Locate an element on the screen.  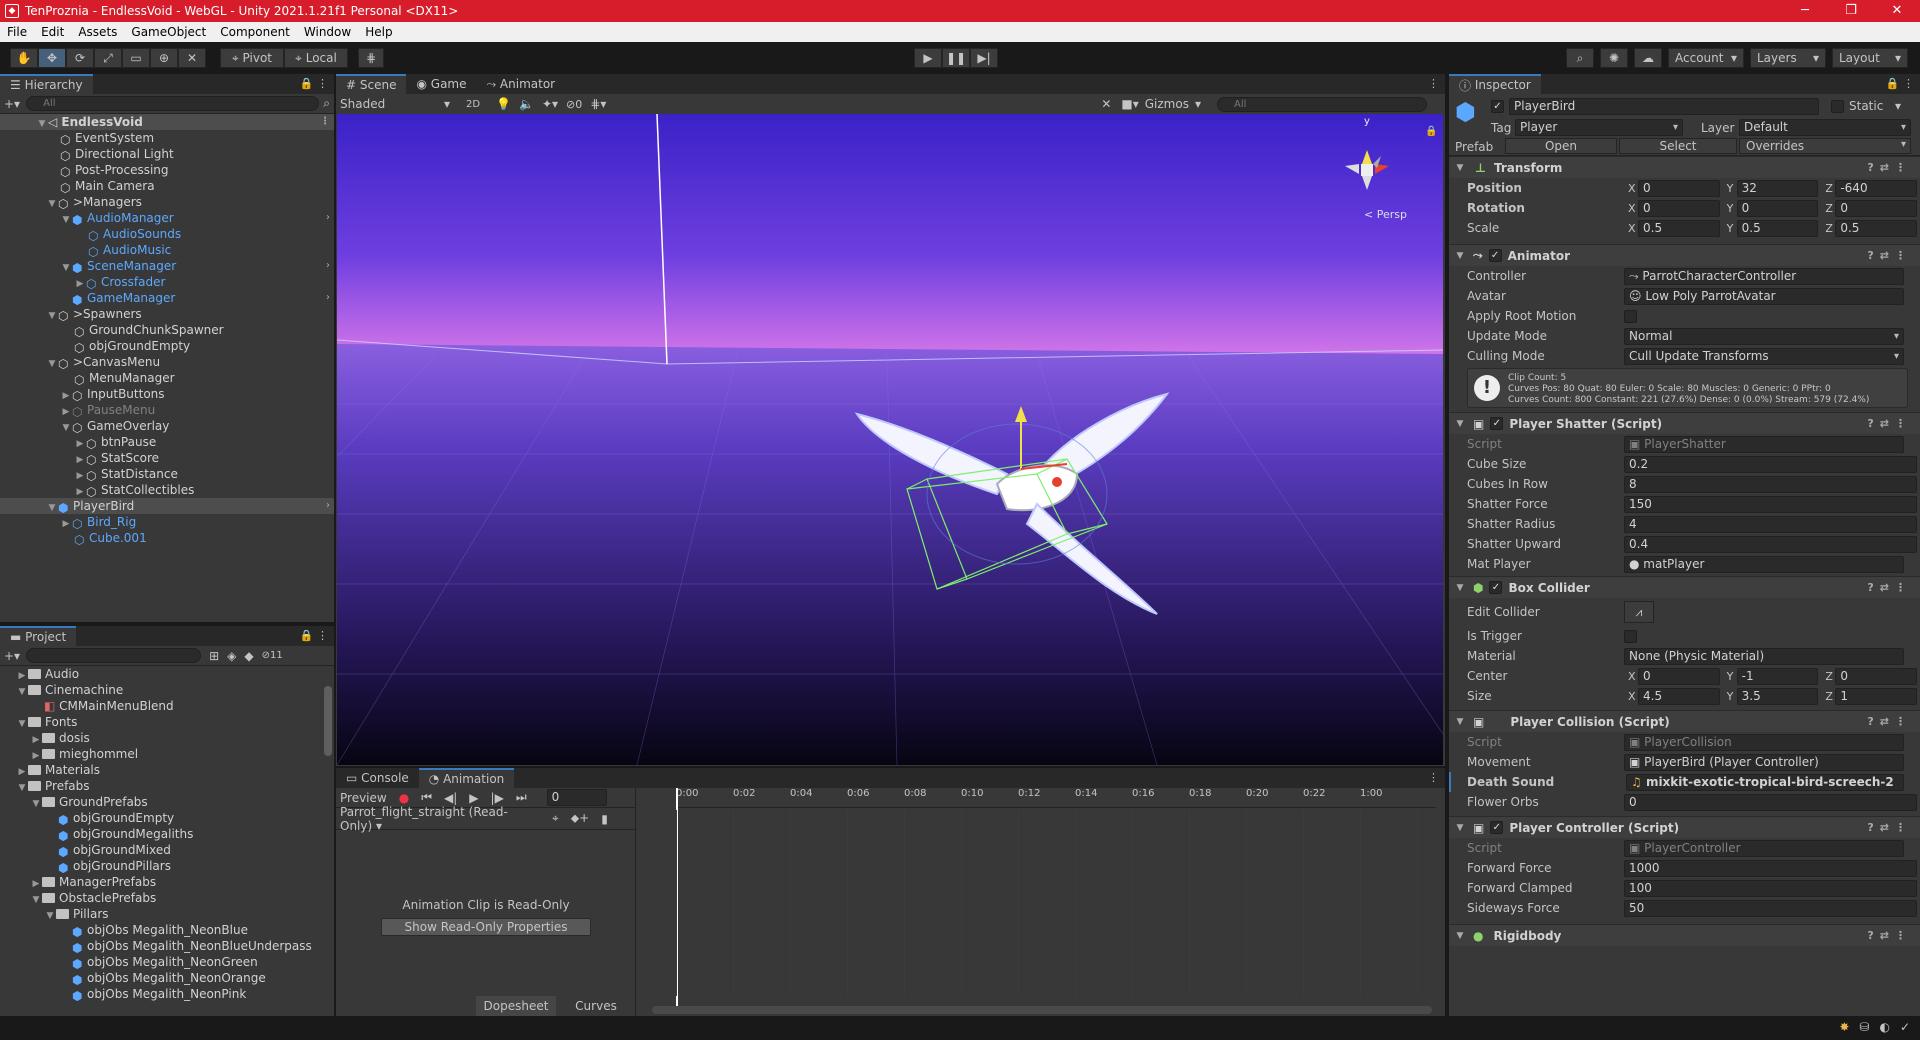
edit-collider-icon: ⩘ is located at coordinates (1639, 612).